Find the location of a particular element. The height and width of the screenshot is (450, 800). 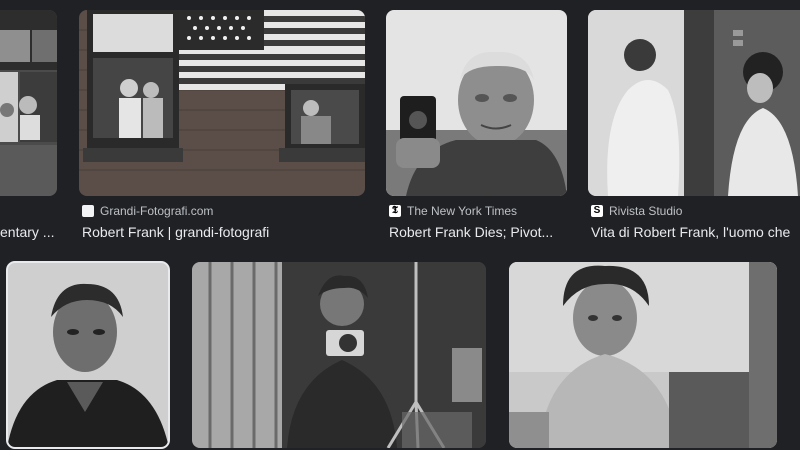

result-source: Grandi-Fotografi.com is located at coordinates (147, 211).